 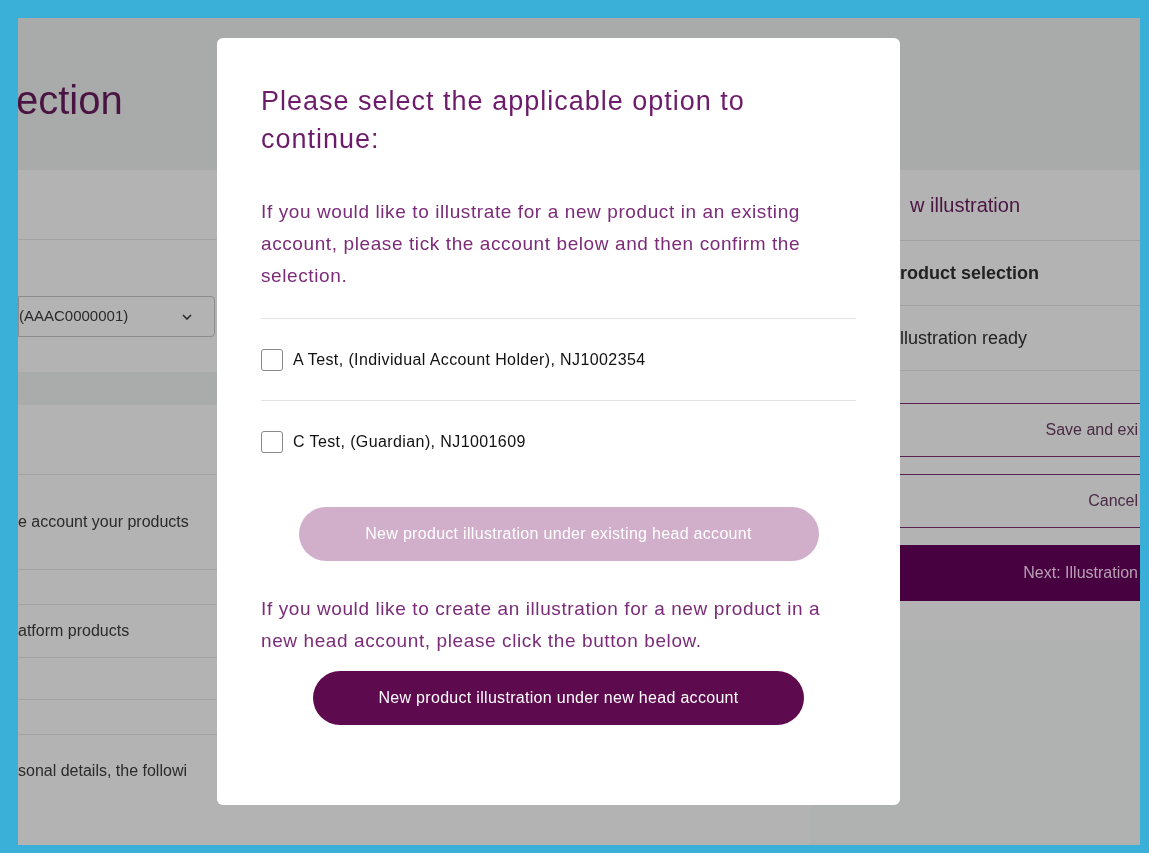 What do you see at coordinates (116, 316) in the screenshot?
I see `account-dropdown: (AAAC0000001)` at bounding box center [116, 316].